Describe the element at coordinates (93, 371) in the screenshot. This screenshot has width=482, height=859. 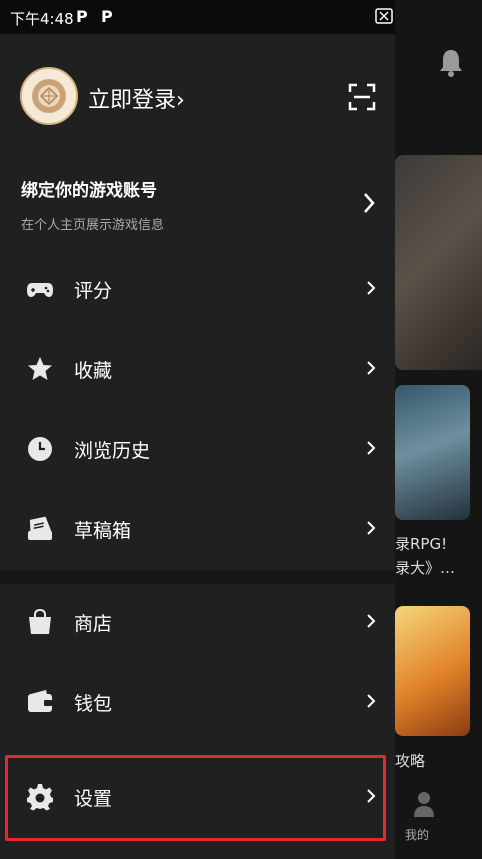
I see `menu-item-label: 收藏` at that location.